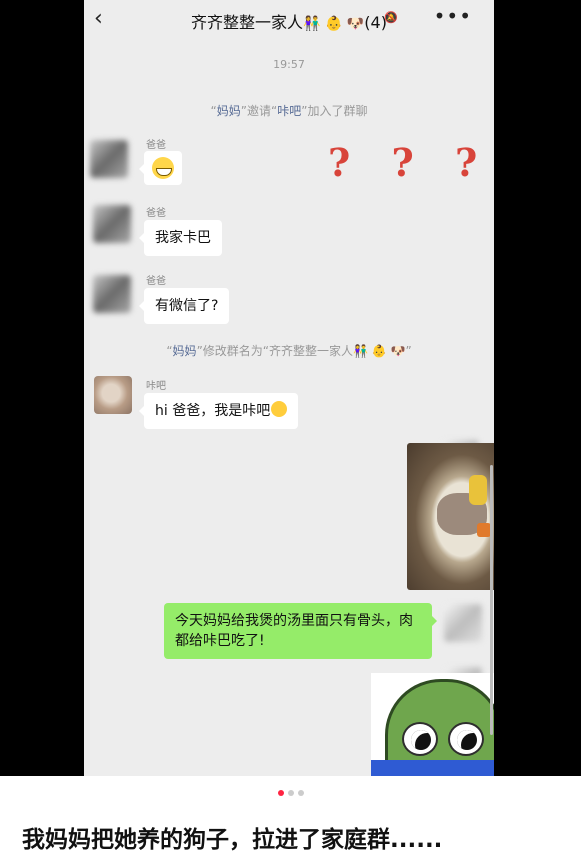 The height and width of the screenshot is (853, 581). Describe the element at coordinates (411, 162) in the screenshot. I see `question-marks-overlay: ? ? ? ? ?` at that location.